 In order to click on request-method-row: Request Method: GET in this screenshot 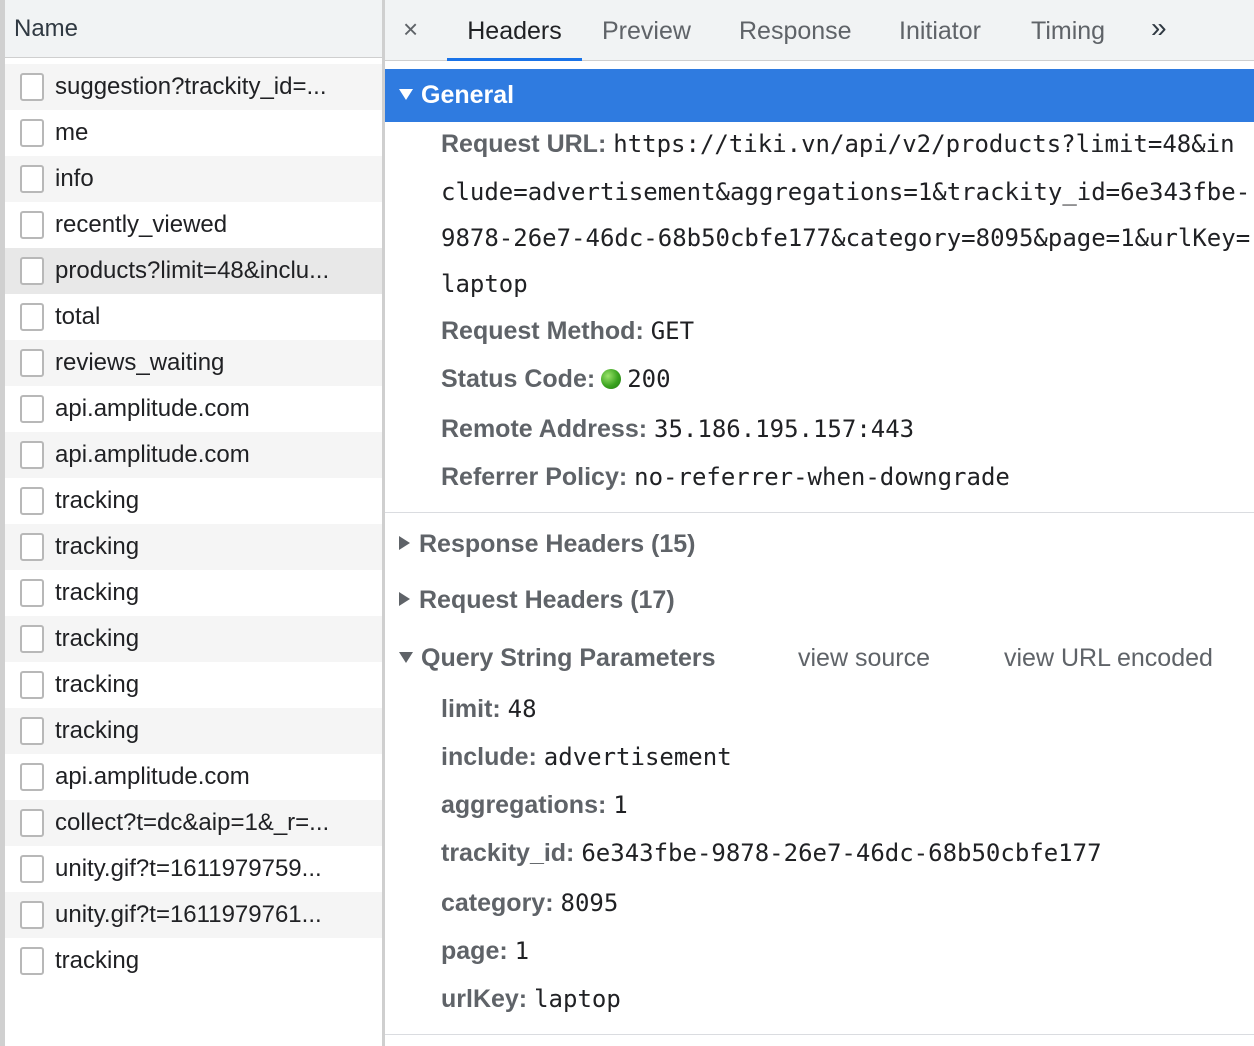, I will do `click(567, 331)`.